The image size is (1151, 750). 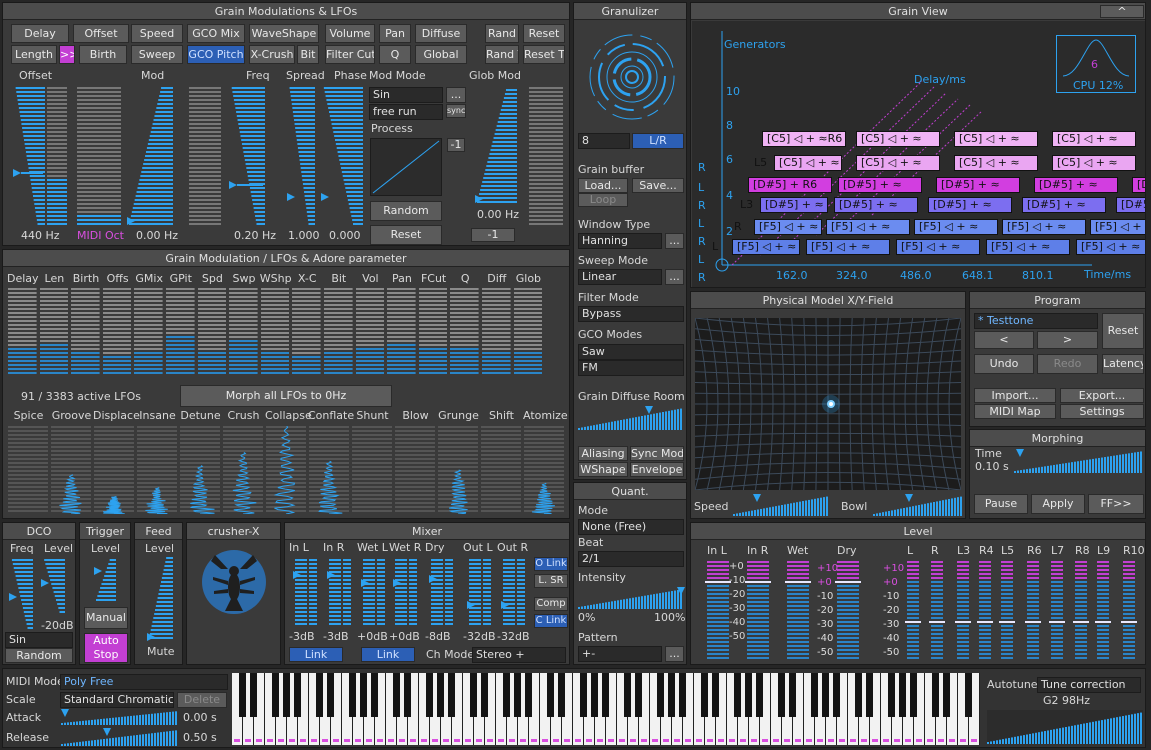 What do you see at coordinates (369, 592) in the screenshot?
I see `mixer-wet-l-slider` at bounding box center [369, 592].